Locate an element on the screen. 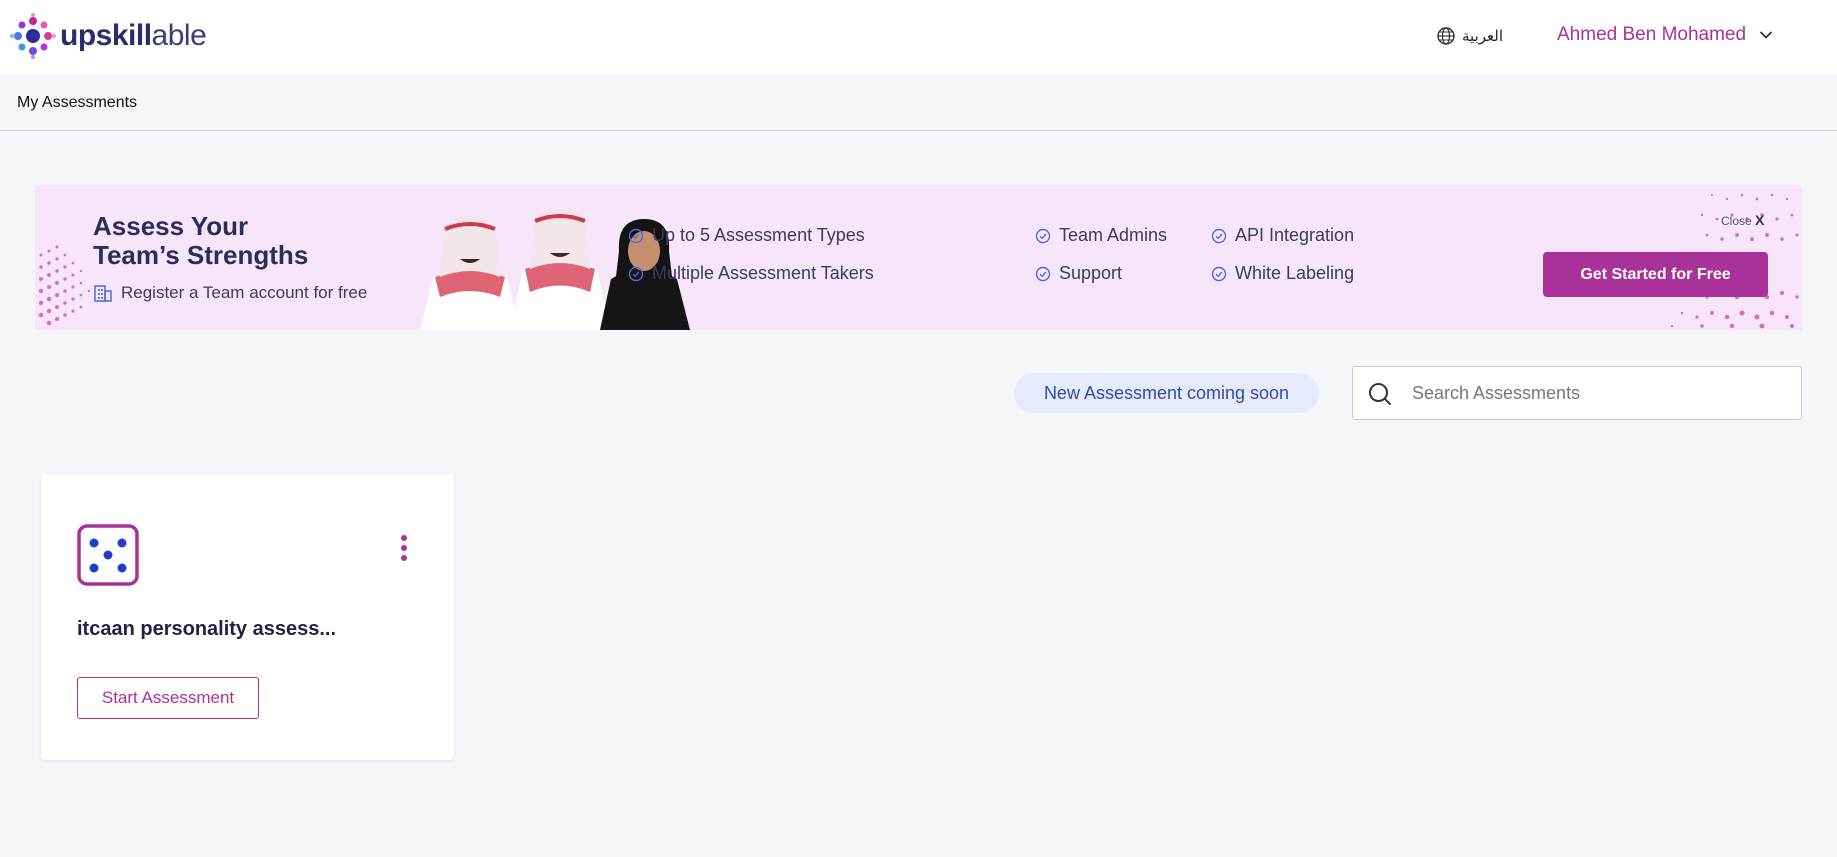 This screenshot has width=1837, height=857. banner-close-label: Close is located at coordinates (1736, 221).